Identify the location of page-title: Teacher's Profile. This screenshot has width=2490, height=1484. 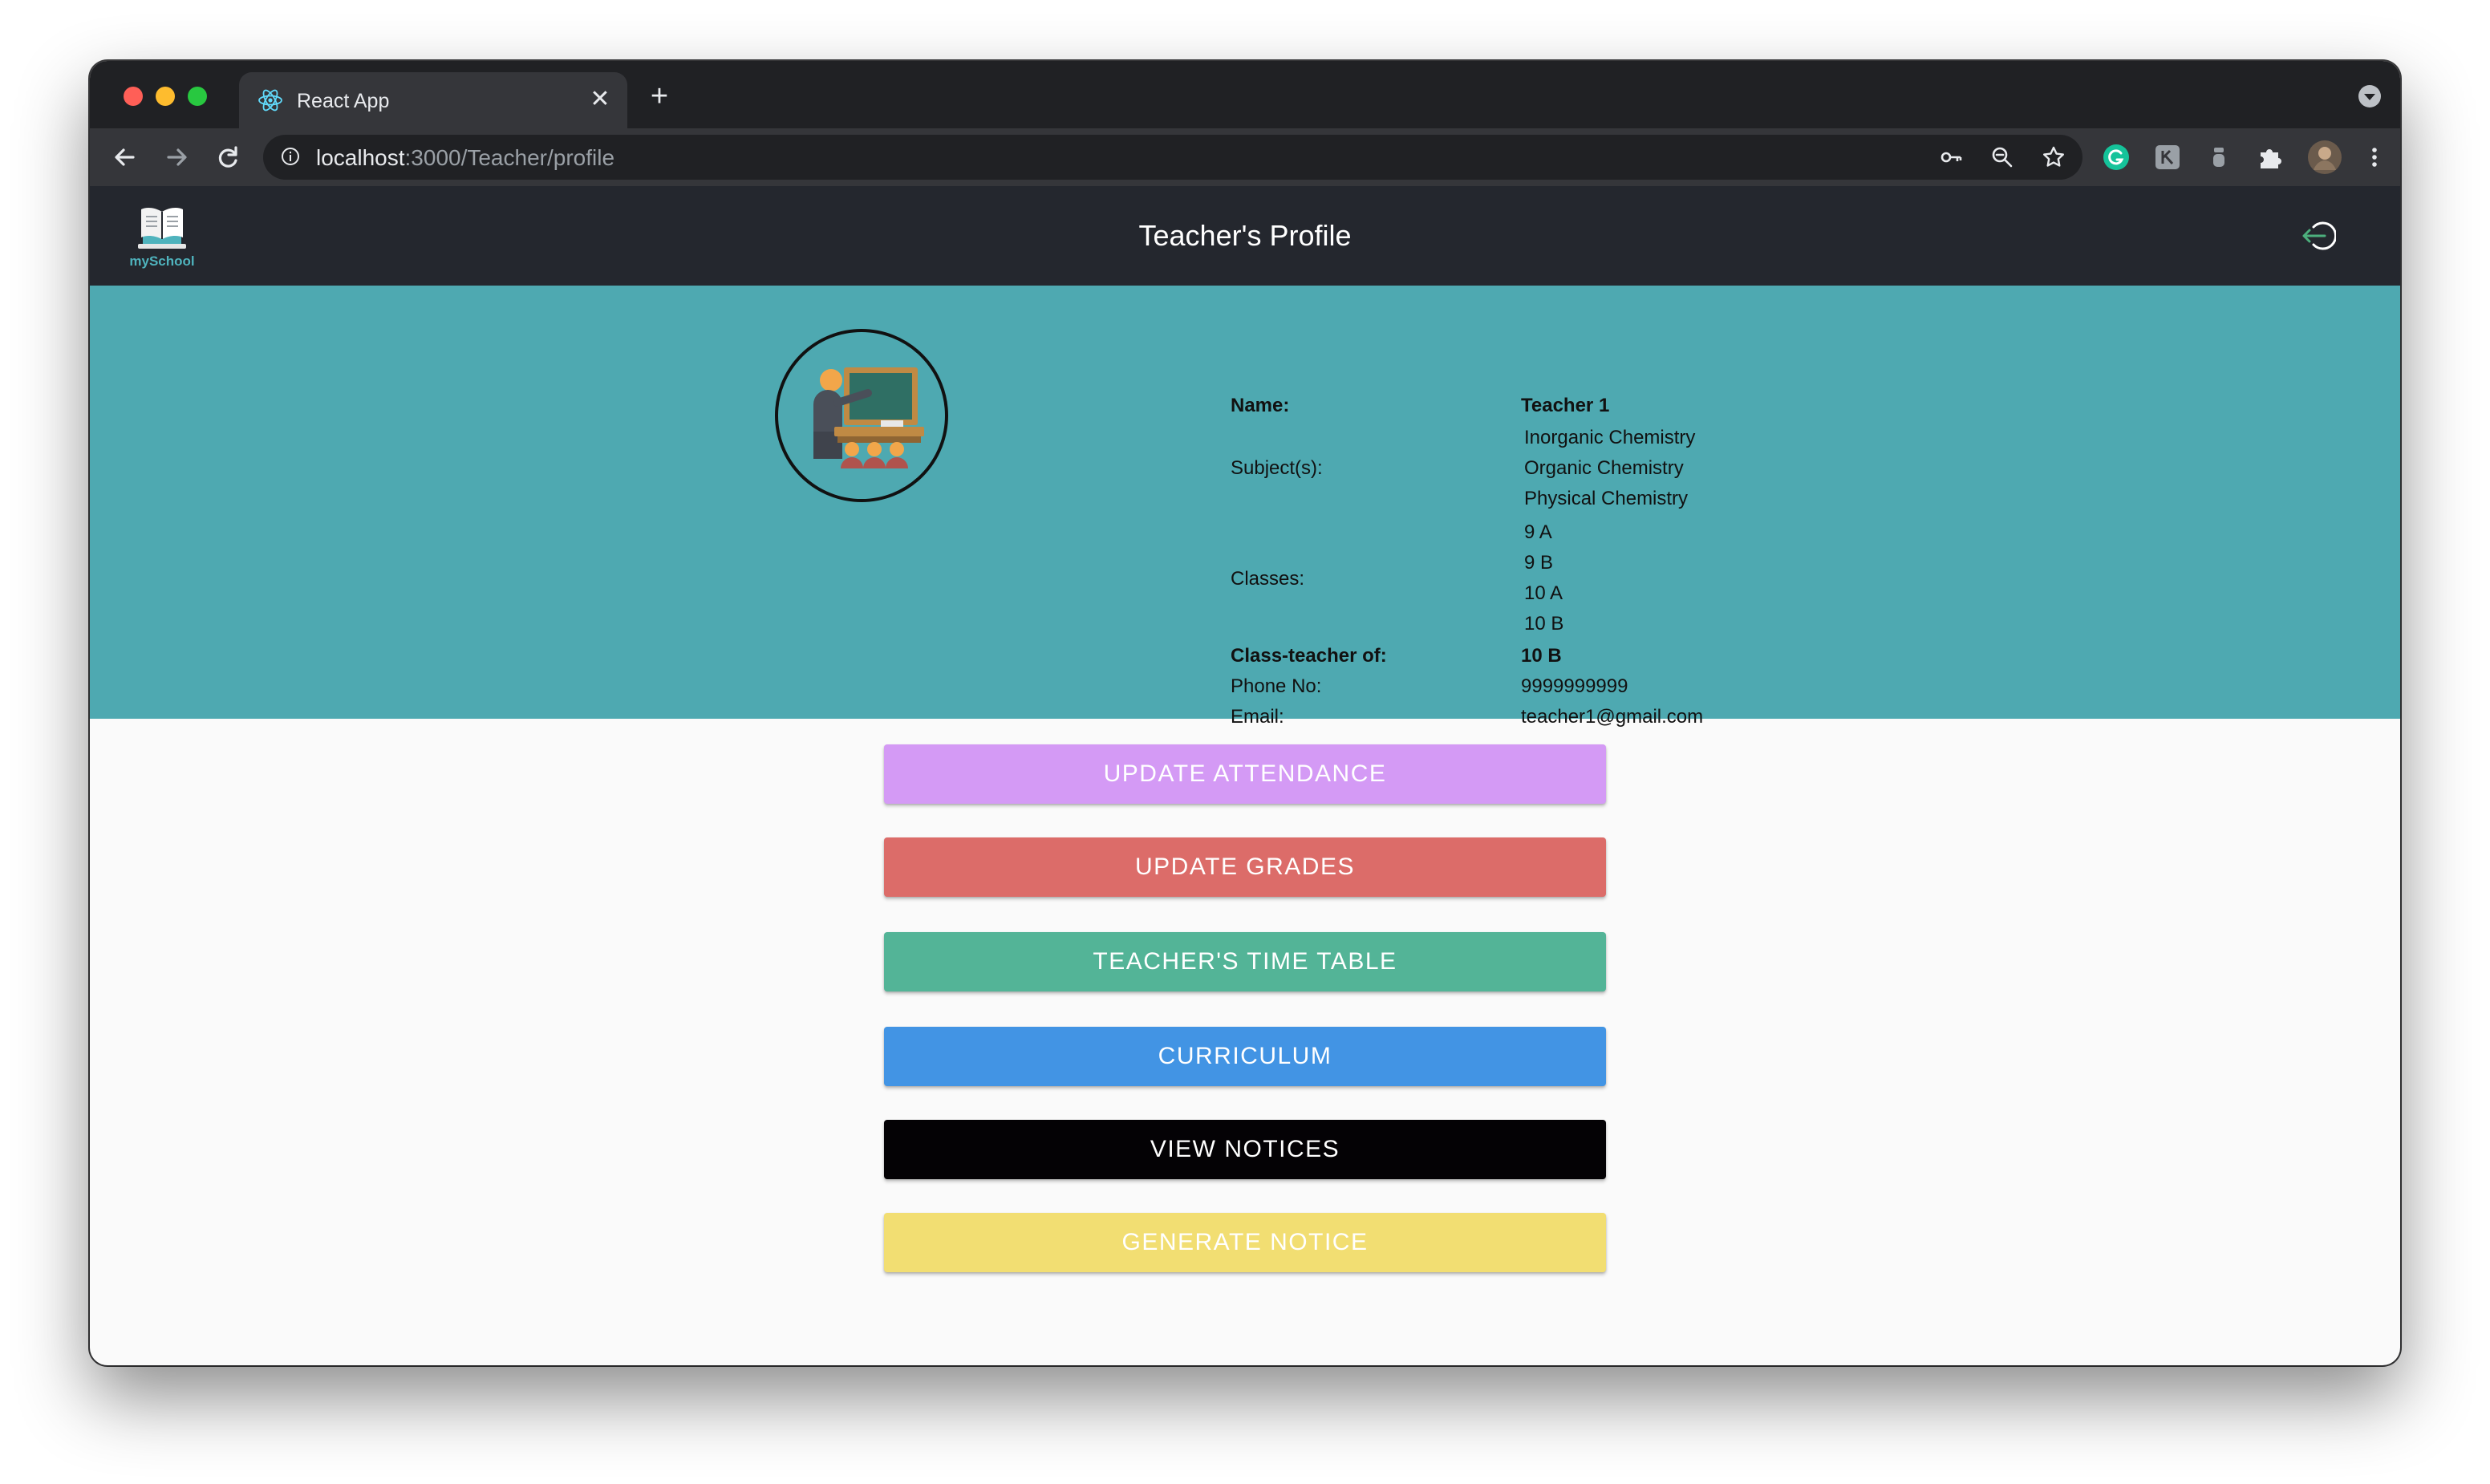
(1245, 236).